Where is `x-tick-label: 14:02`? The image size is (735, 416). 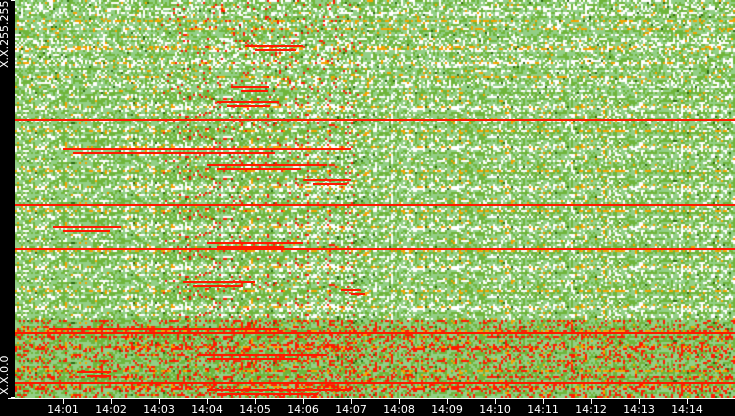 x-tick-label: 14:02 is located at coordinates (111, 409).